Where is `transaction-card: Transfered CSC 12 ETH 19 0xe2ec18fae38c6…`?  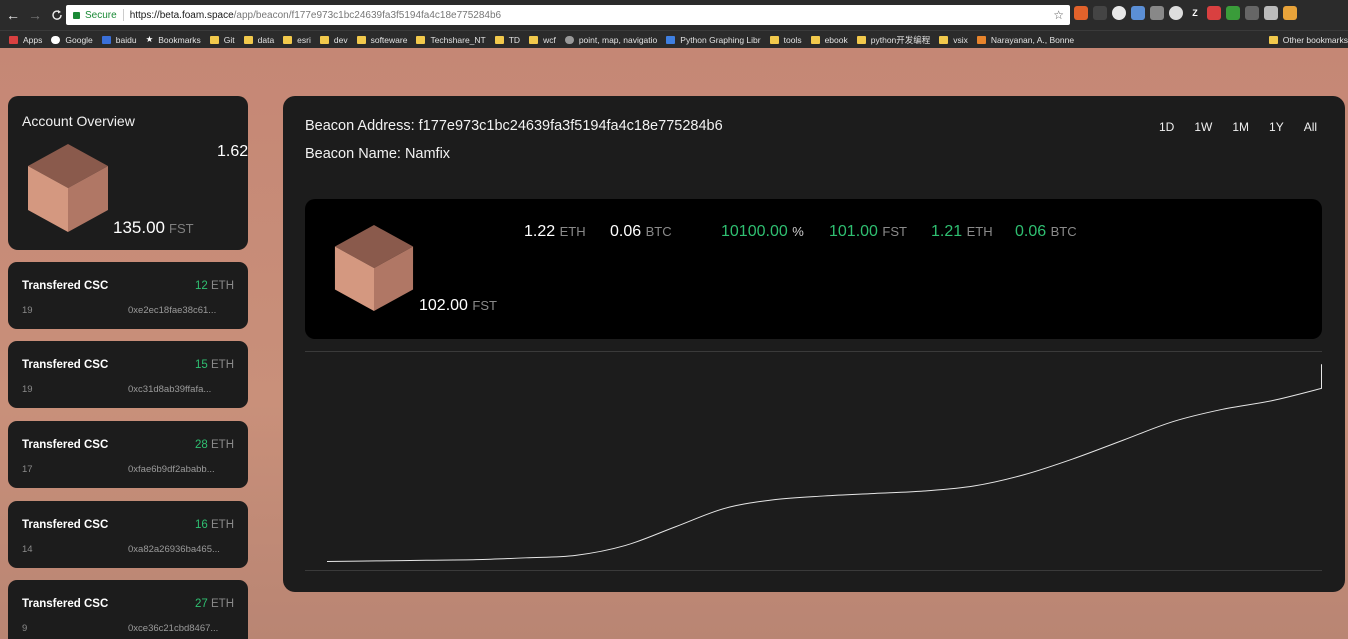 transaction-card: Transfered CSC 12 ETH 19 0xe2ec18fae38c6… is located at coordinates (128, 295).